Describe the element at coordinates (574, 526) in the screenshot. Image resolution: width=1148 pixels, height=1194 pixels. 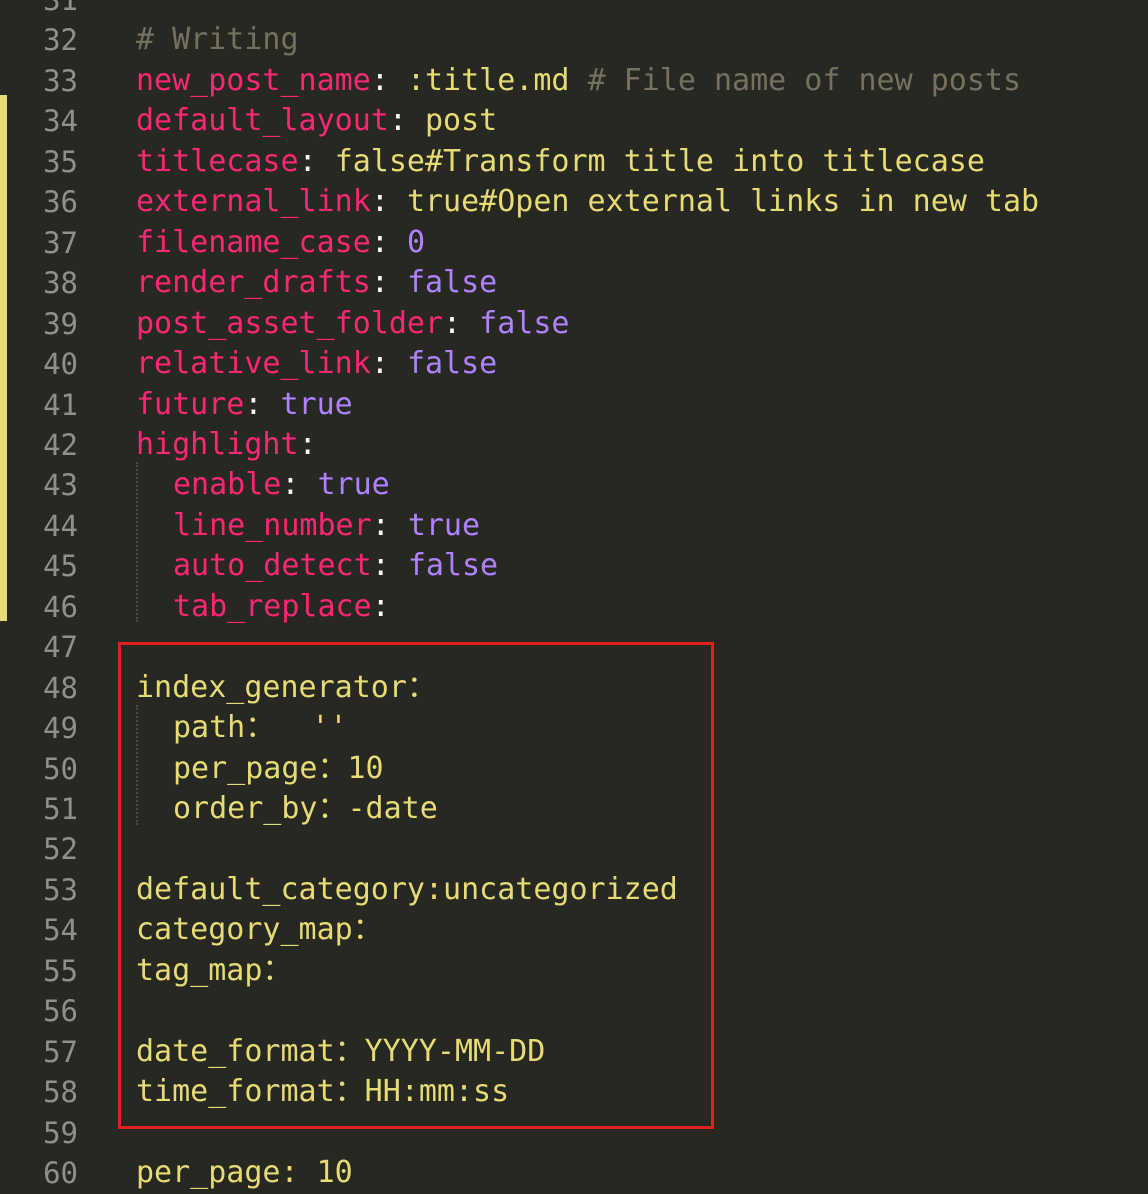
I see `code-line: 44 line_number: true` at that location.